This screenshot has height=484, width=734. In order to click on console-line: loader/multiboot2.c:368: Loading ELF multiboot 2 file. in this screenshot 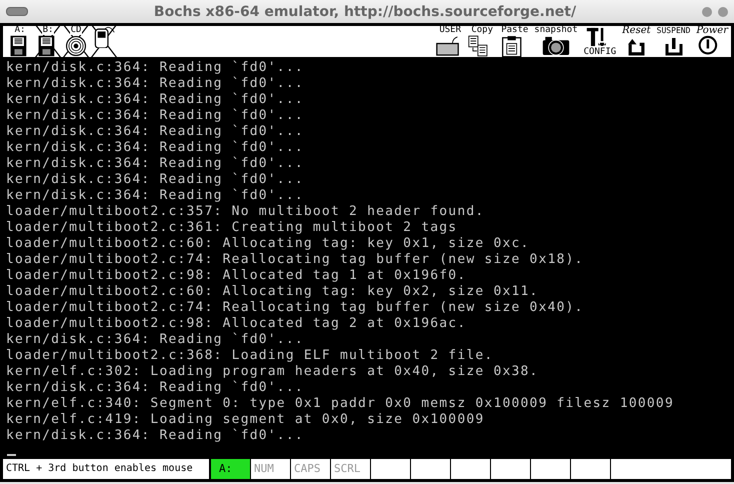, I will do `click(250, 356)`.